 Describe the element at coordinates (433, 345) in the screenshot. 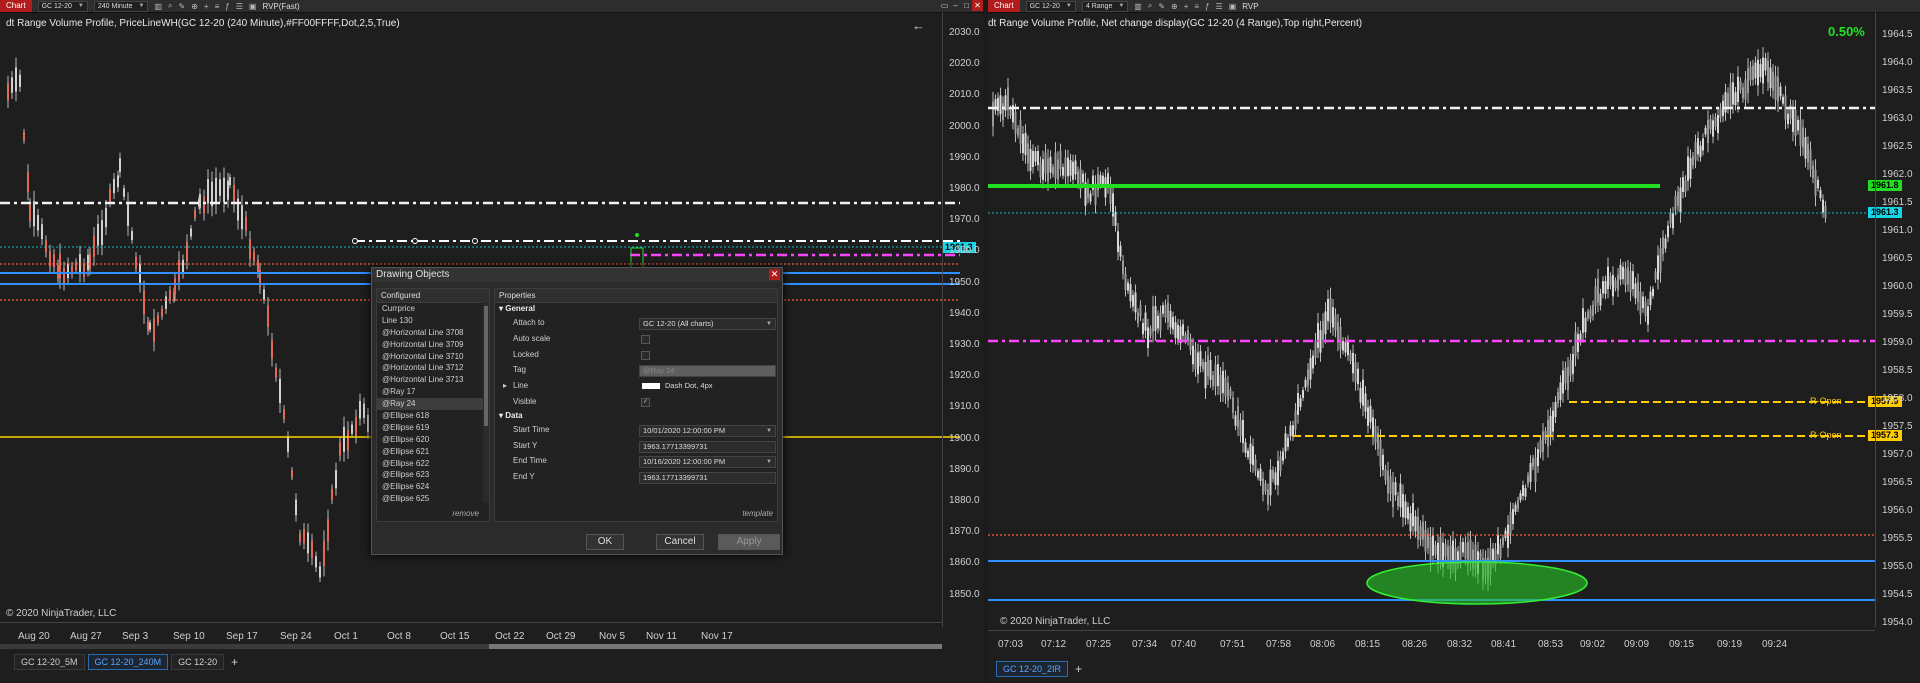

I see `drawing-object-item: @Horizontal Line 3709` at that location.